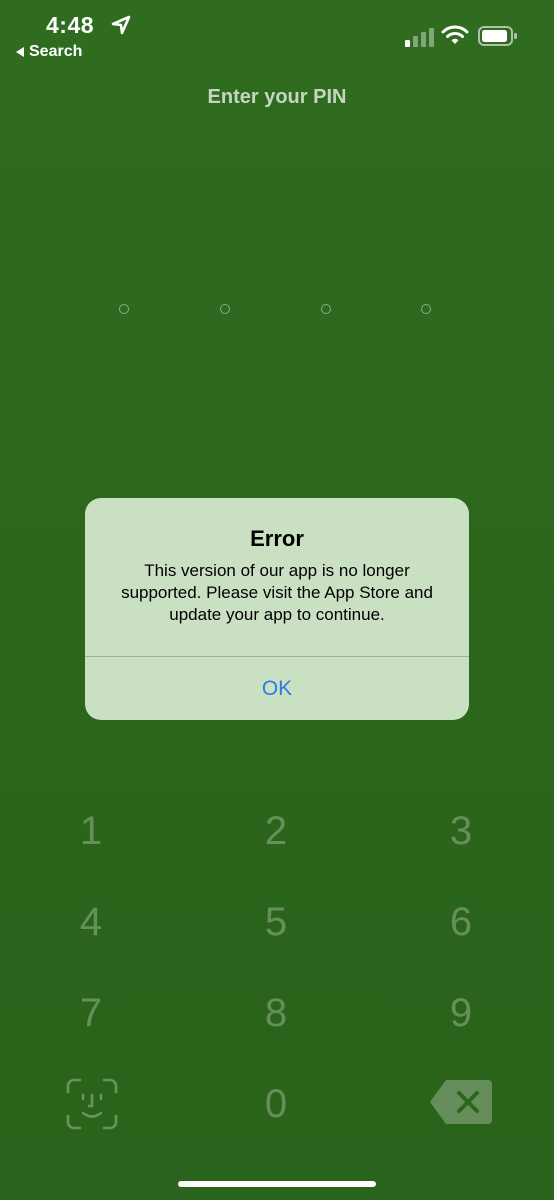 This screenshot has height=1200, width=554. What do you see at coordinates (91, 1013) in the screenshot?
I see `keypad-key-7: 7` at bounding box center [91, 1013].